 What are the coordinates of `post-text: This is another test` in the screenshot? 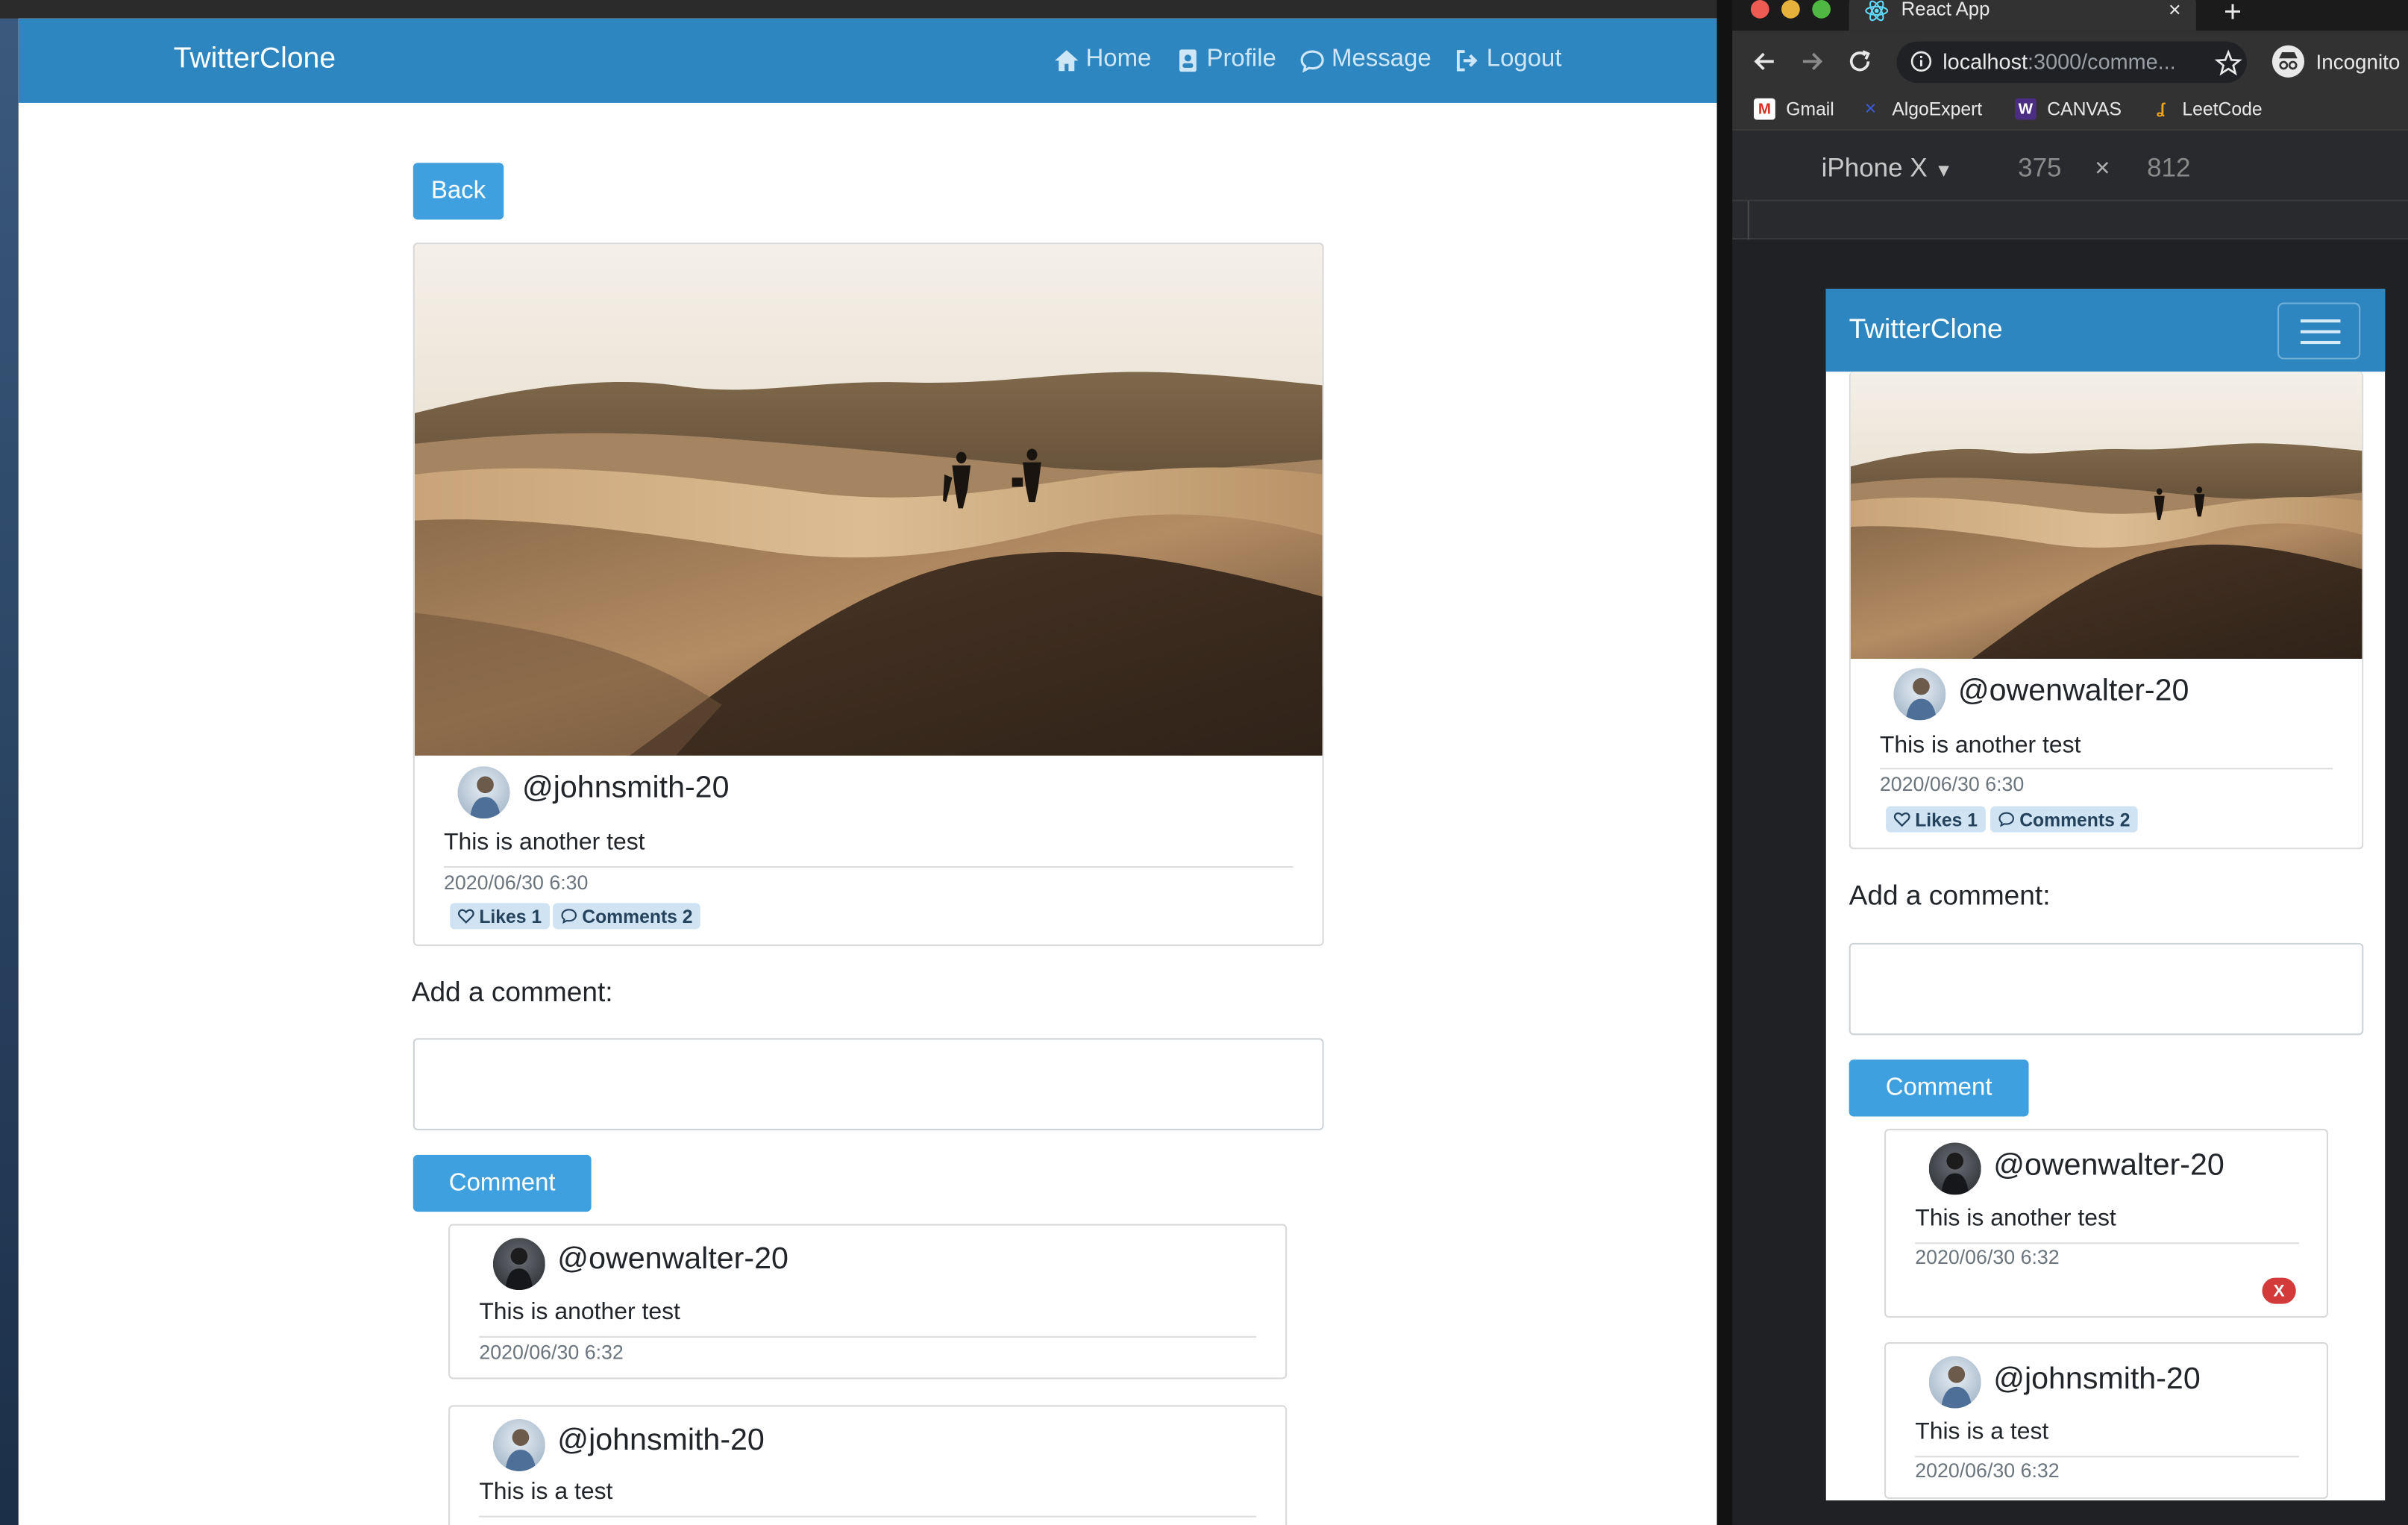 It's located at (544, 842).